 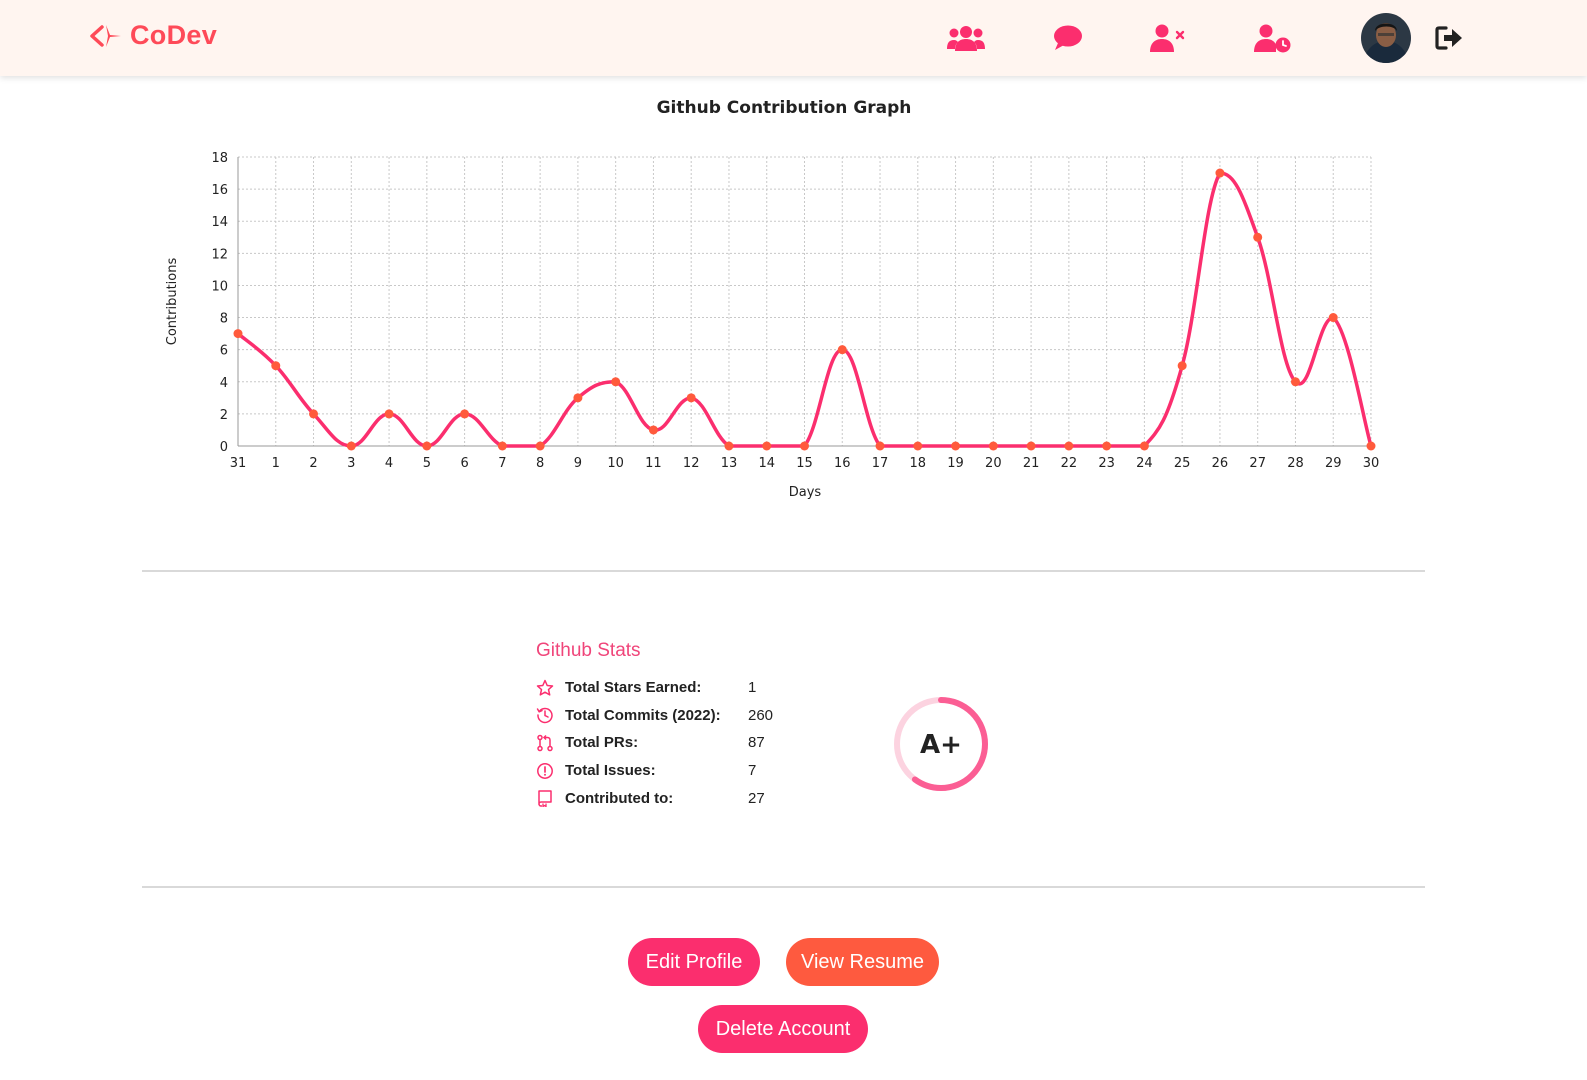 What do you see at coordinates (464, 463) in the screenshot?
I see `x-tick-label: 6` at bounding box center [464, 463].